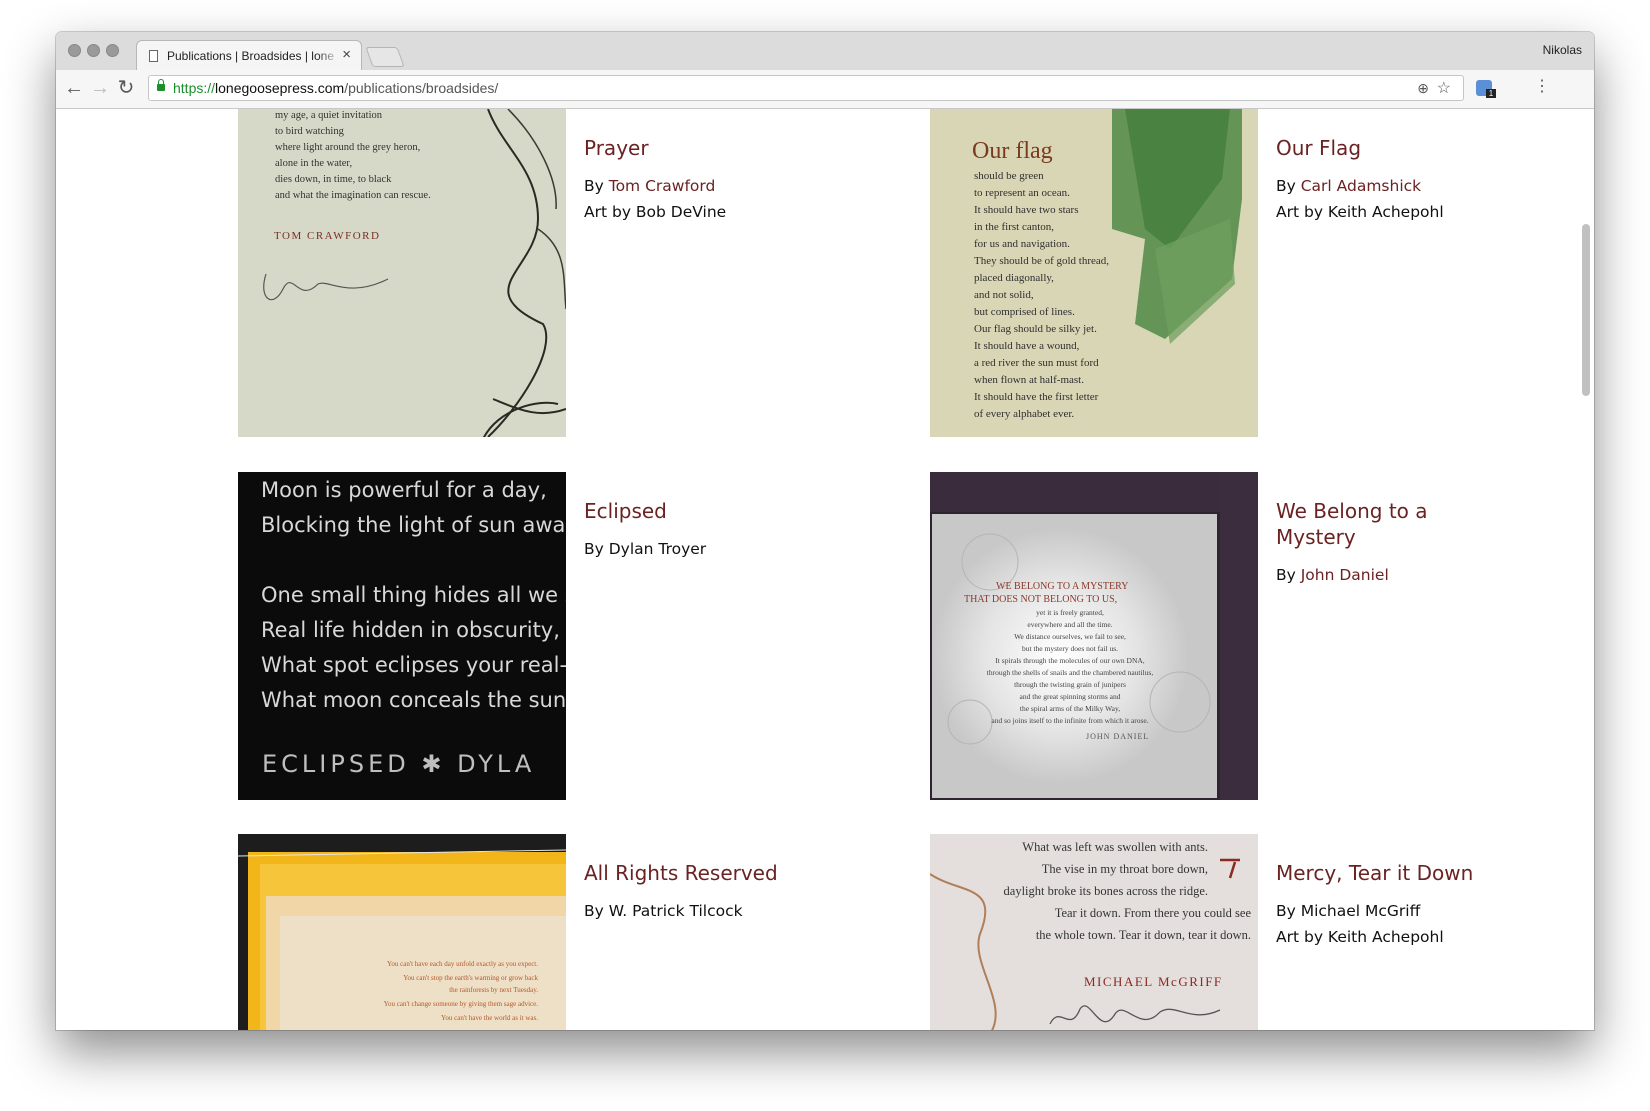 The image size is (1650, 1111). Describe the element at coordinates (1153, 913) in the screenshot. I see `image-poem-line: Tear it down. From there you could see` at that location.